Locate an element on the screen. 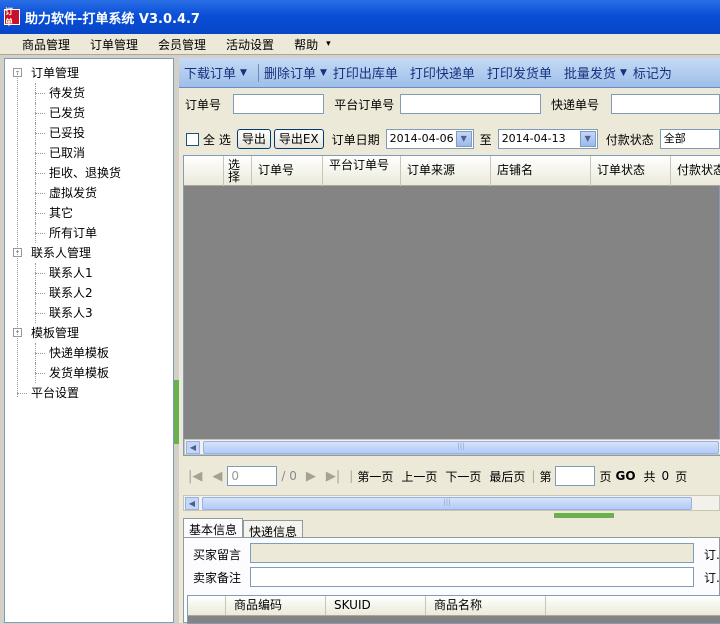  tree-item: 联系人2 is located at coordinates (89, 293).